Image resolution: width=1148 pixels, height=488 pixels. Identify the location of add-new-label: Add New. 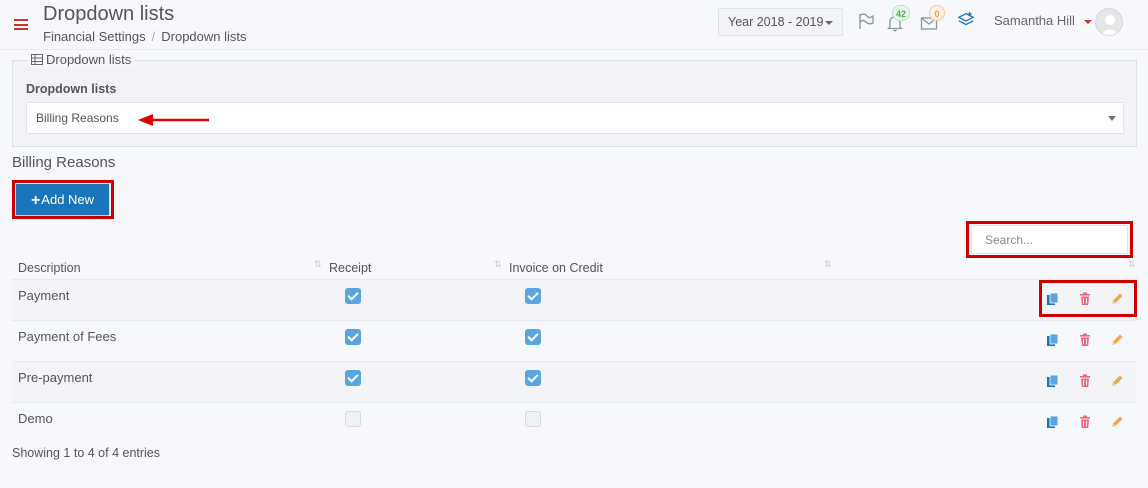
(68, 199).